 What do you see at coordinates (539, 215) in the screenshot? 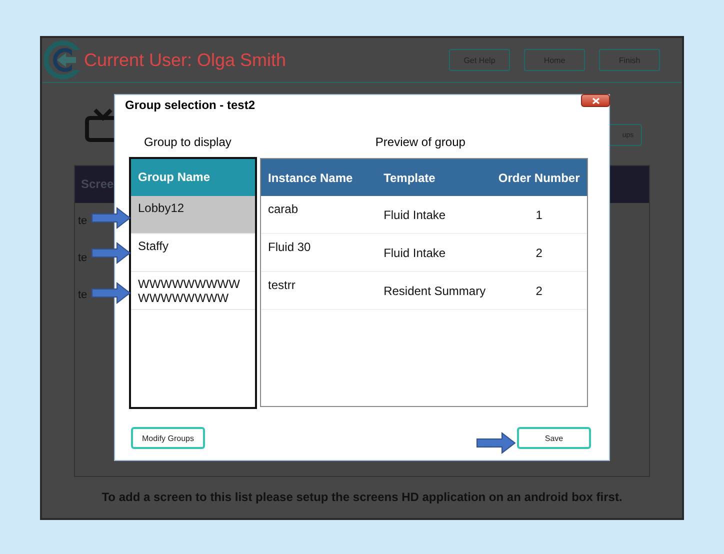
I see `table-cell-text: 1` at bounding box center [539, 215].